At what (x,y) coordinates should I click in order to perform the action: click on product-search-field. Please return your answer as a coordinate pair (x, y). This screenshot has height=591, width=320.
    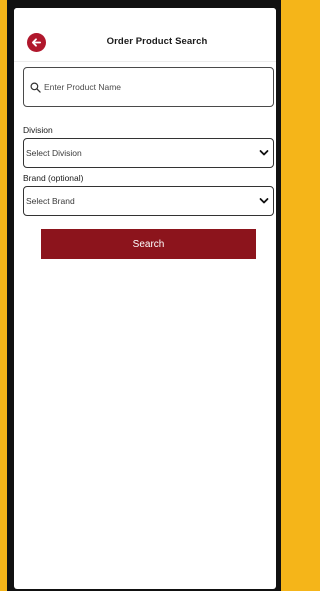
    Looking at the image, I should click on (148, 87).